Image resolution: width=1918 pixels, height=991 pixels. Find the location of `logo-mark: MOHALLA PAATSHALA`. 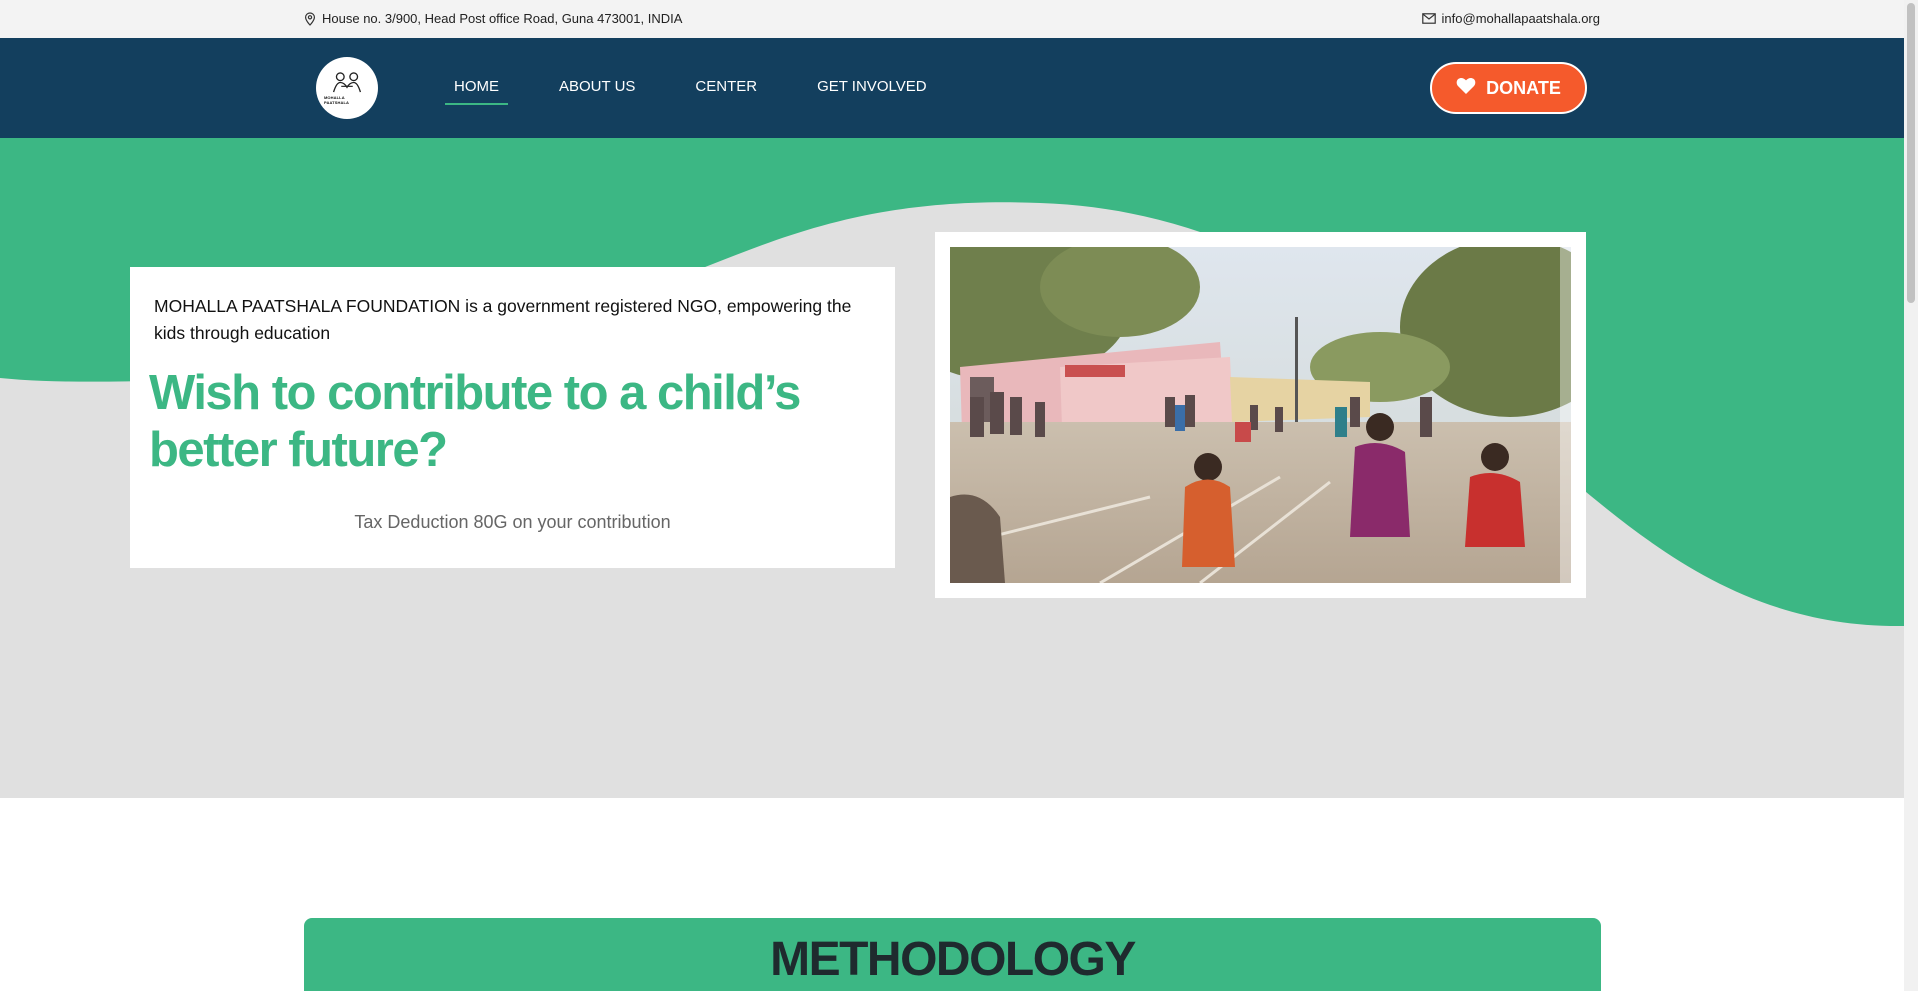

logo-mark: MOHALLA PAATSHALA is located at coordinates (347, 88).